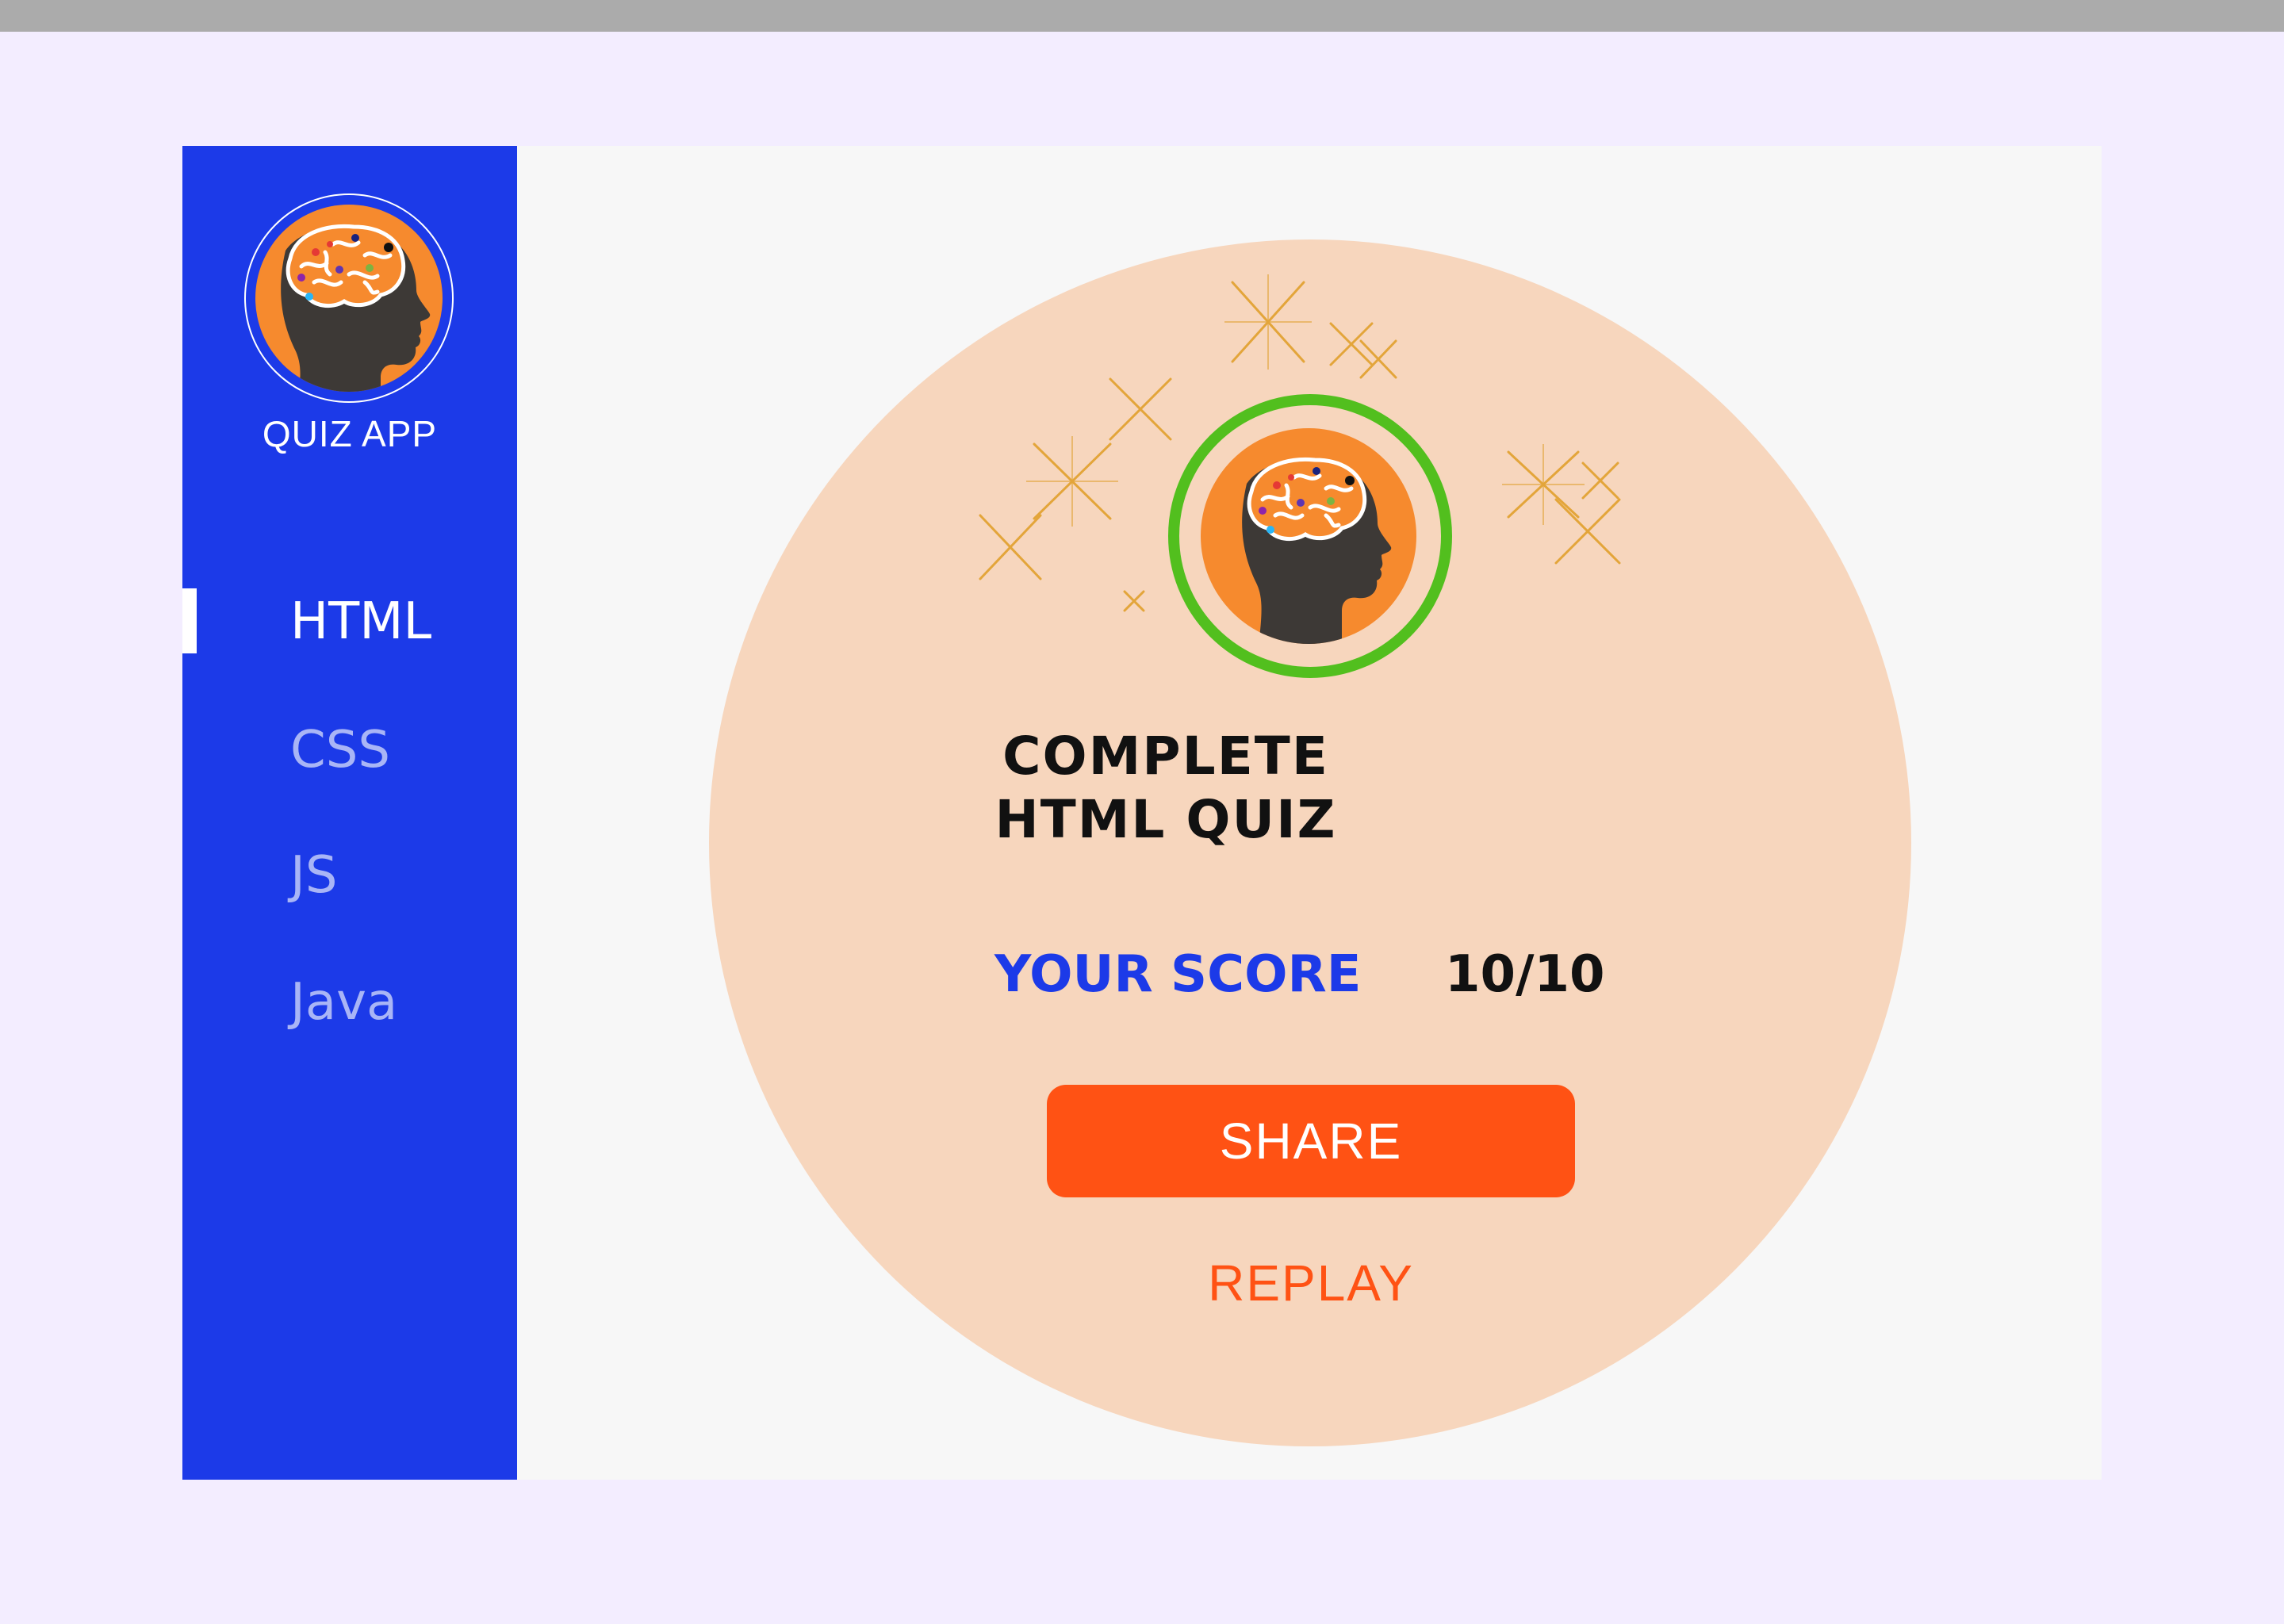 The height and width of the screenshot is (1624, 2284). Describe the element at coordinates (1525, 974) in the screenshot. I see `score-value: 10/10` at that location.